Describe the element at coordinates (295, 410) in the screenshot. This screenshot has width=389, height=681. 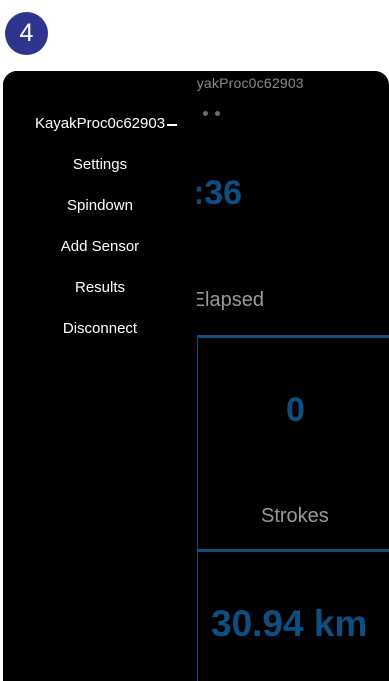
I see `strokes-value: 0` at that location.